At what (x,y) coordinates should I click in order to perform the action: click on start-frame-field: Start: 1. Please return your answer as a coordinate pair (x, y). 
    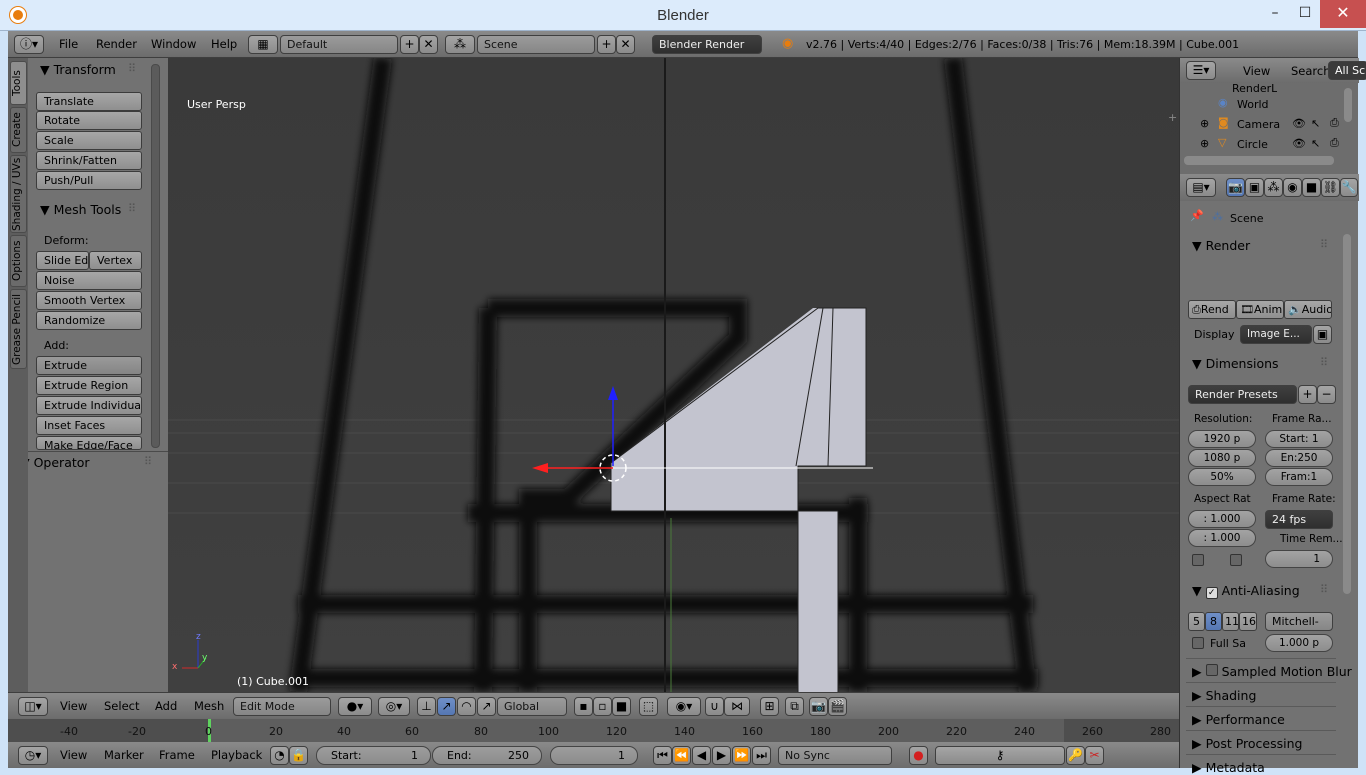
    Looking at the image, I should click on (373, 755).